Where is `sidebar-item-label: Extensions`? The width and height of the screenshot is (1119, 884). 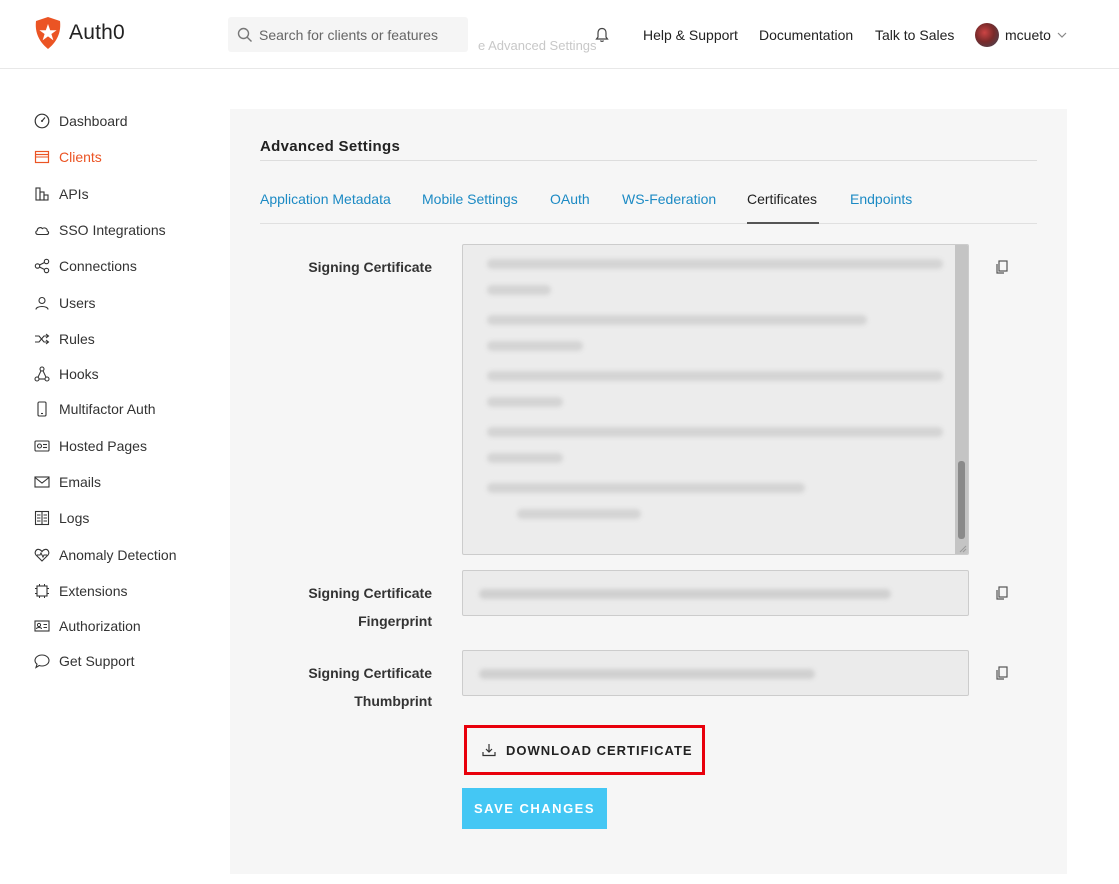 sidebar-item-label: Extensions is located at coordinates (93, 591).